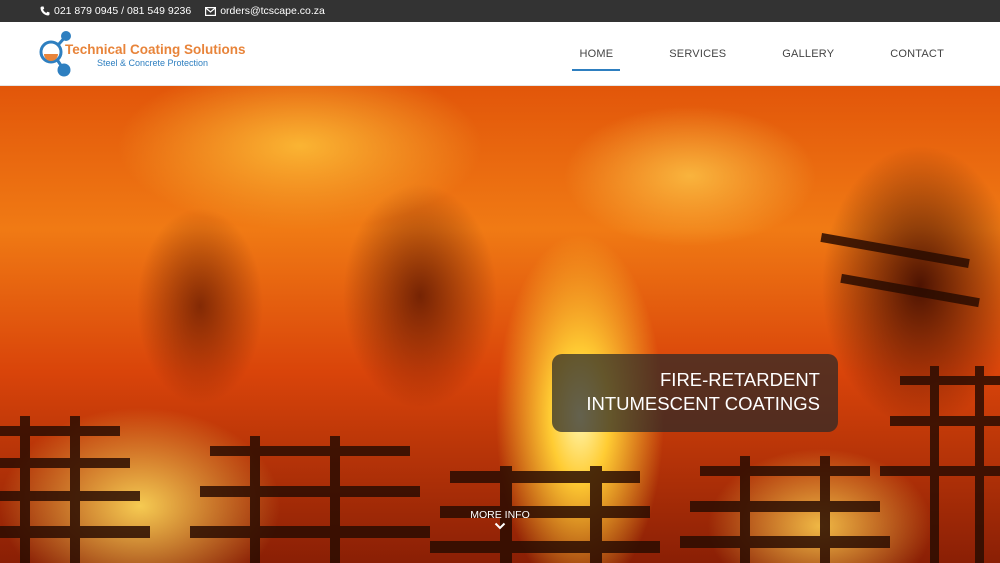 This screenshot has width=1000, height=563. What do you see at coordinates (211, 11) in the screenshot?
I see `envelope-icon` at bounding box center [211, 11].